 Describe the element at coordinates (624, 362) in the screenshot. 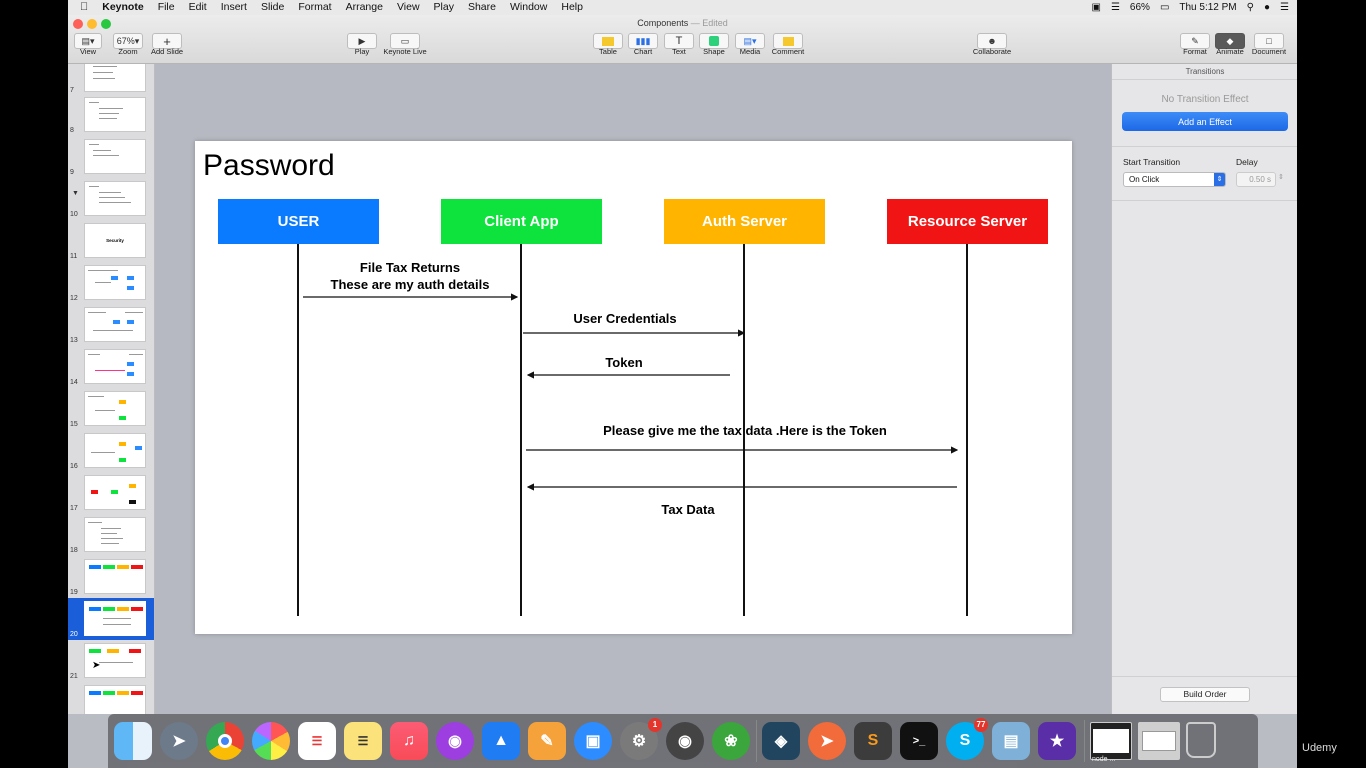

I see `message-token: Token` at that location.